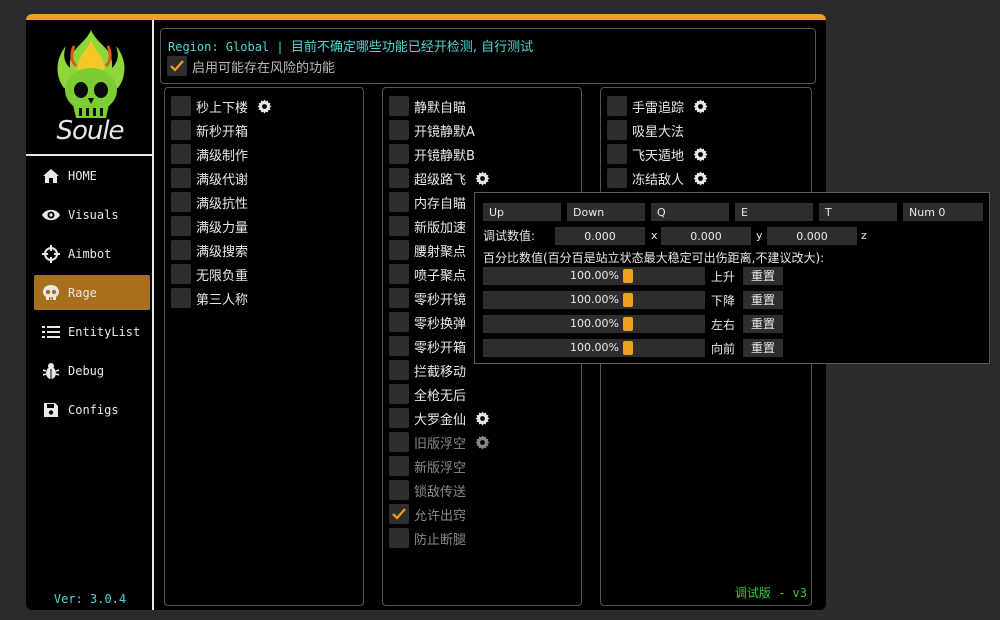  I want to click on feature-toggle: 满级抗性, so click(209, 202).